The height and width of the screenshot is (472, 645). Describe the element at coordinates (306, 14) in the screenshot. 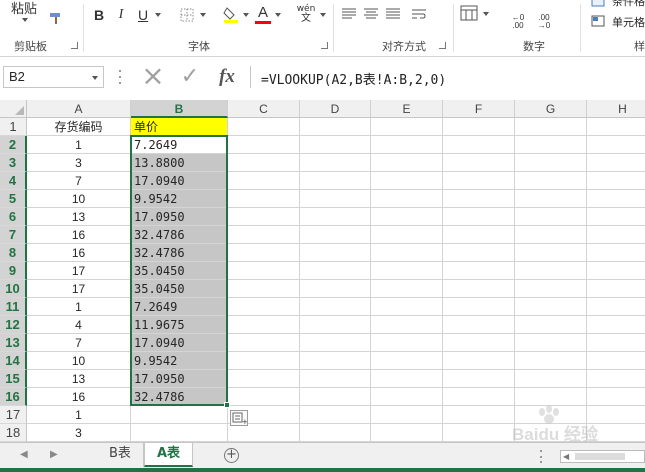

I see `phonetic-guide-button: wén 文` at that location.